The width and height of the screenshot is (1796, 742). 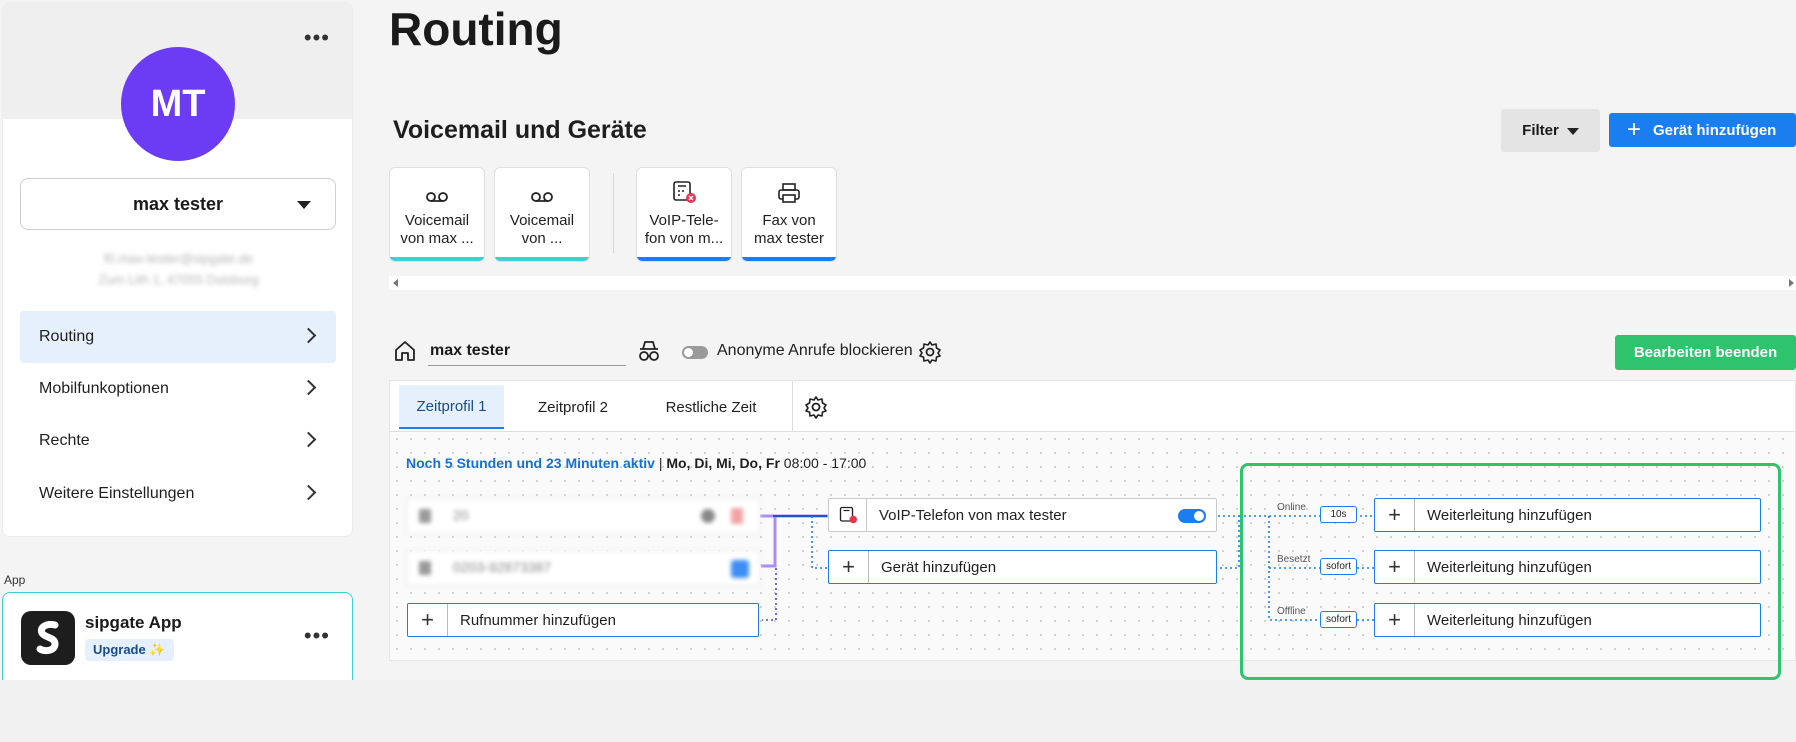 What do you see at coordinates (1291, 611) in the screenshot?
I see `condition-label-offline: Offline` at bounding box center [1291, 611].